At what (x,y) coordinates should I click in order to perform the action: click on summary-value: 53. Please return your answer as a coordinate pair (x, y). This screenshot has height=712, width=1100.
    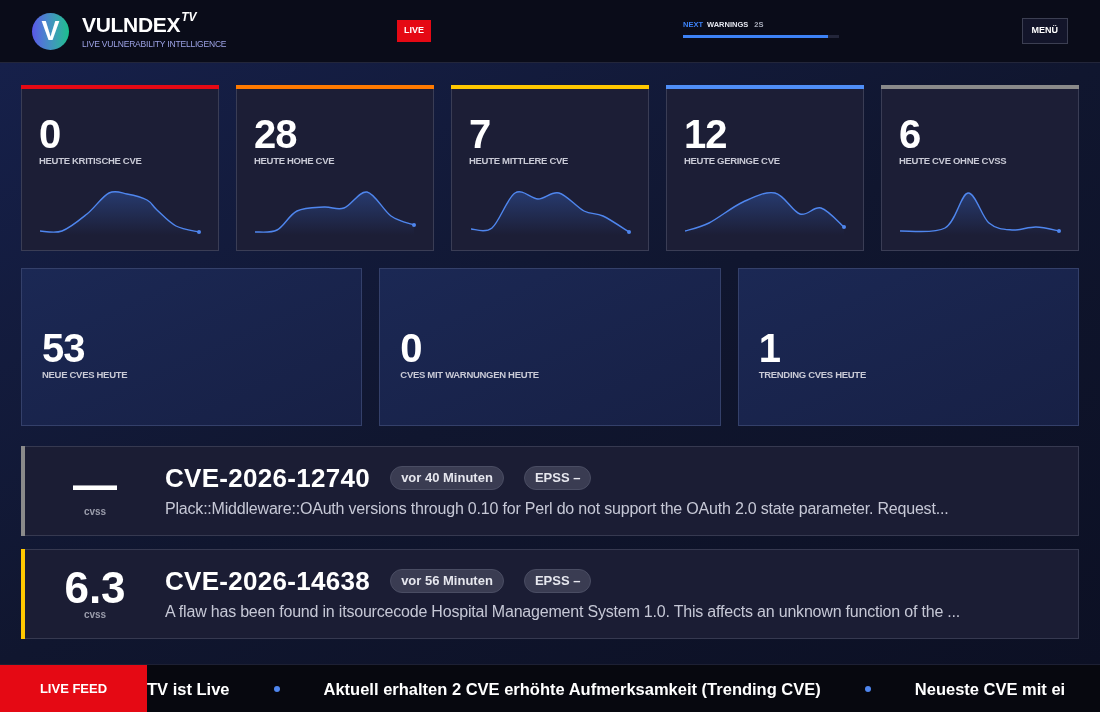
    Looking at the image, I should click on (63, 348).